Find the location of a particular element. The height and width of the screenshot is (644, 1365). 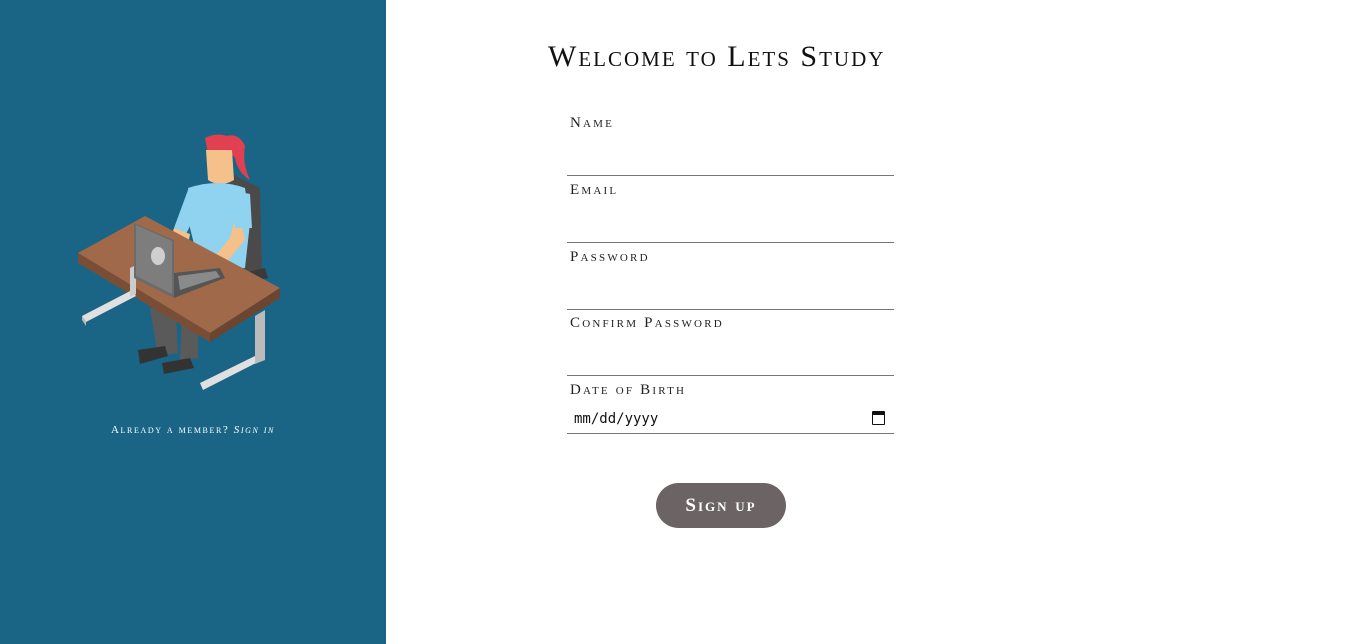

password-field-group: Password is located at coordinates (730, 279).